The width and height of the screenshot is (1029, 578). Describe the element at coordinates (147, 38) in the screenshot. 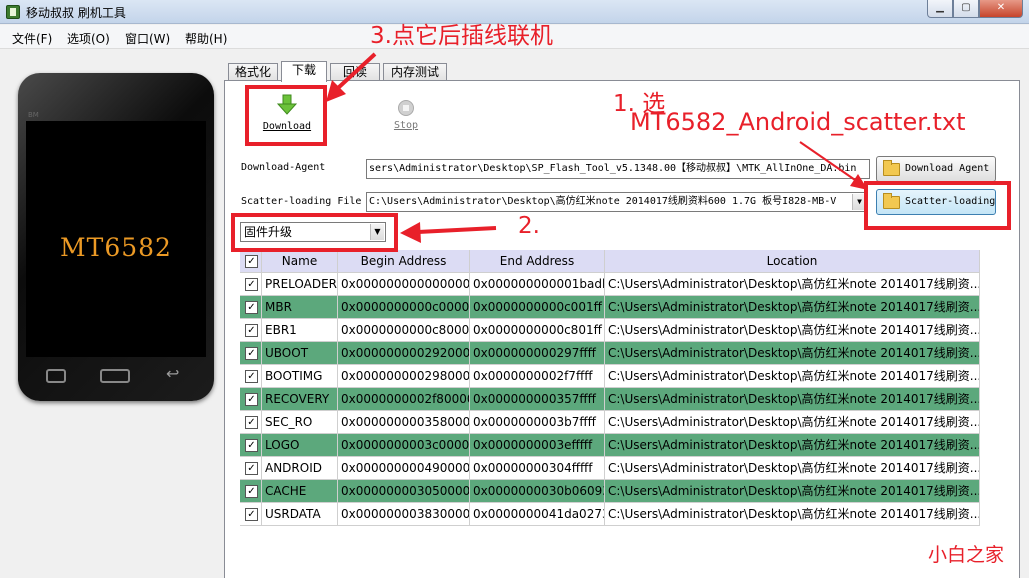

I see `menu-window: 窗口(W)` at that location.